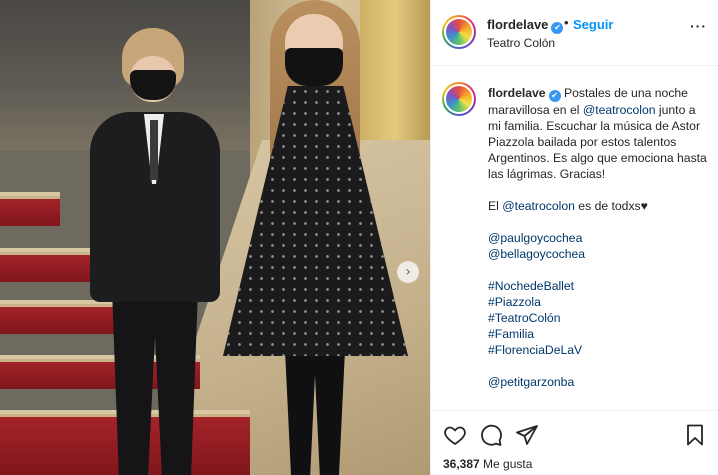 This screenshot has width=718, height=475. What do you see at coordinates (514, 302) in the screenshot?
I see `hashtag-link: #Piazzola` at bounding box center [514, 302].